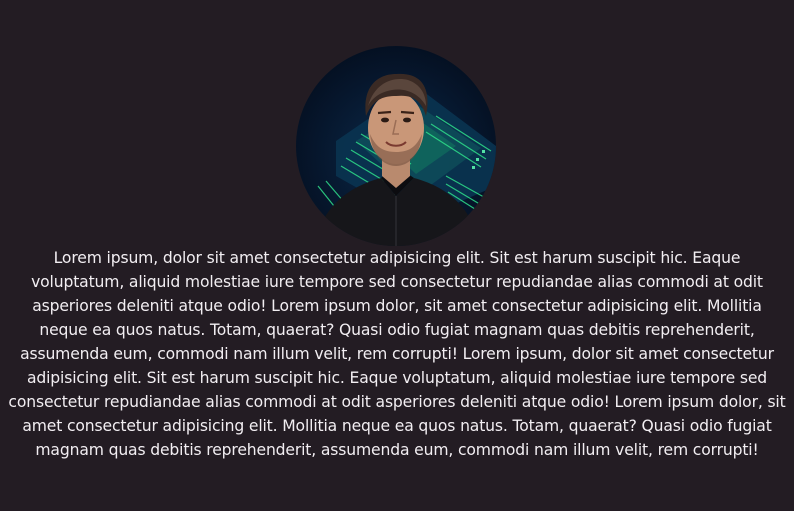 This screenshot has width=794, height=511. What do you see at coordinates (406, 159) in the screenshot?
I see `avatar-photo` at bounding box center [406, 159].